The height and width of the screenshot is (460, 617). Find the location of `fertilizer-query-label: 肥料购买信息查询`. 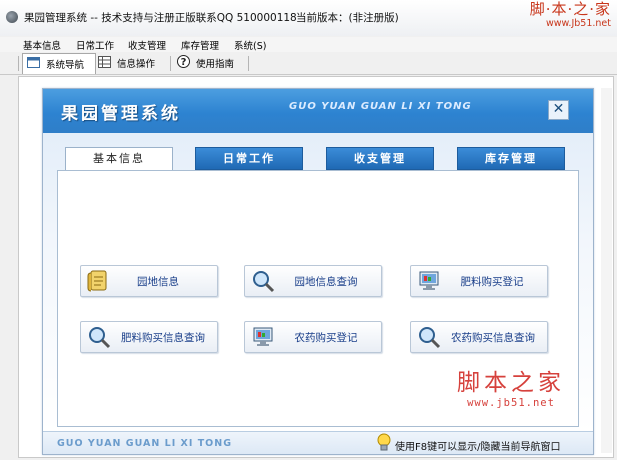

fertilizer-query-label: 肥料购买信息查询 is located at coordinates (163, 338).